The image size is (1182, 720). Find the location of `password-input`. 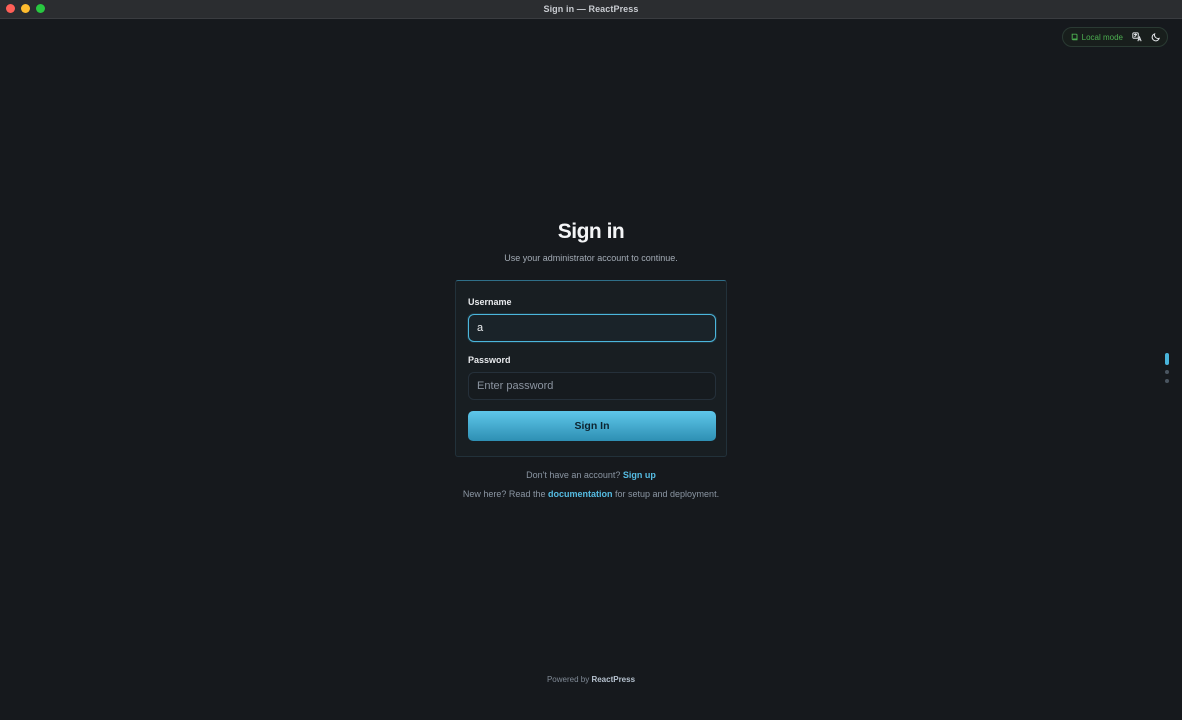

password-input is located at coordinates (592, 386).